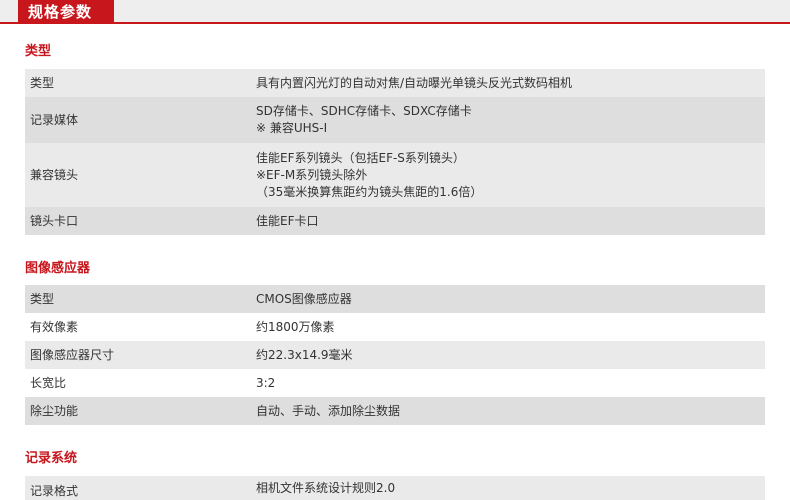  What do you see at coordinates (510, 120) in the screenshot?
I see `spec-value: SD存储卡、SDHC存储卡、SDXC存储卡 ※ 兼容UHS-I` at bounding box center [510, 120].